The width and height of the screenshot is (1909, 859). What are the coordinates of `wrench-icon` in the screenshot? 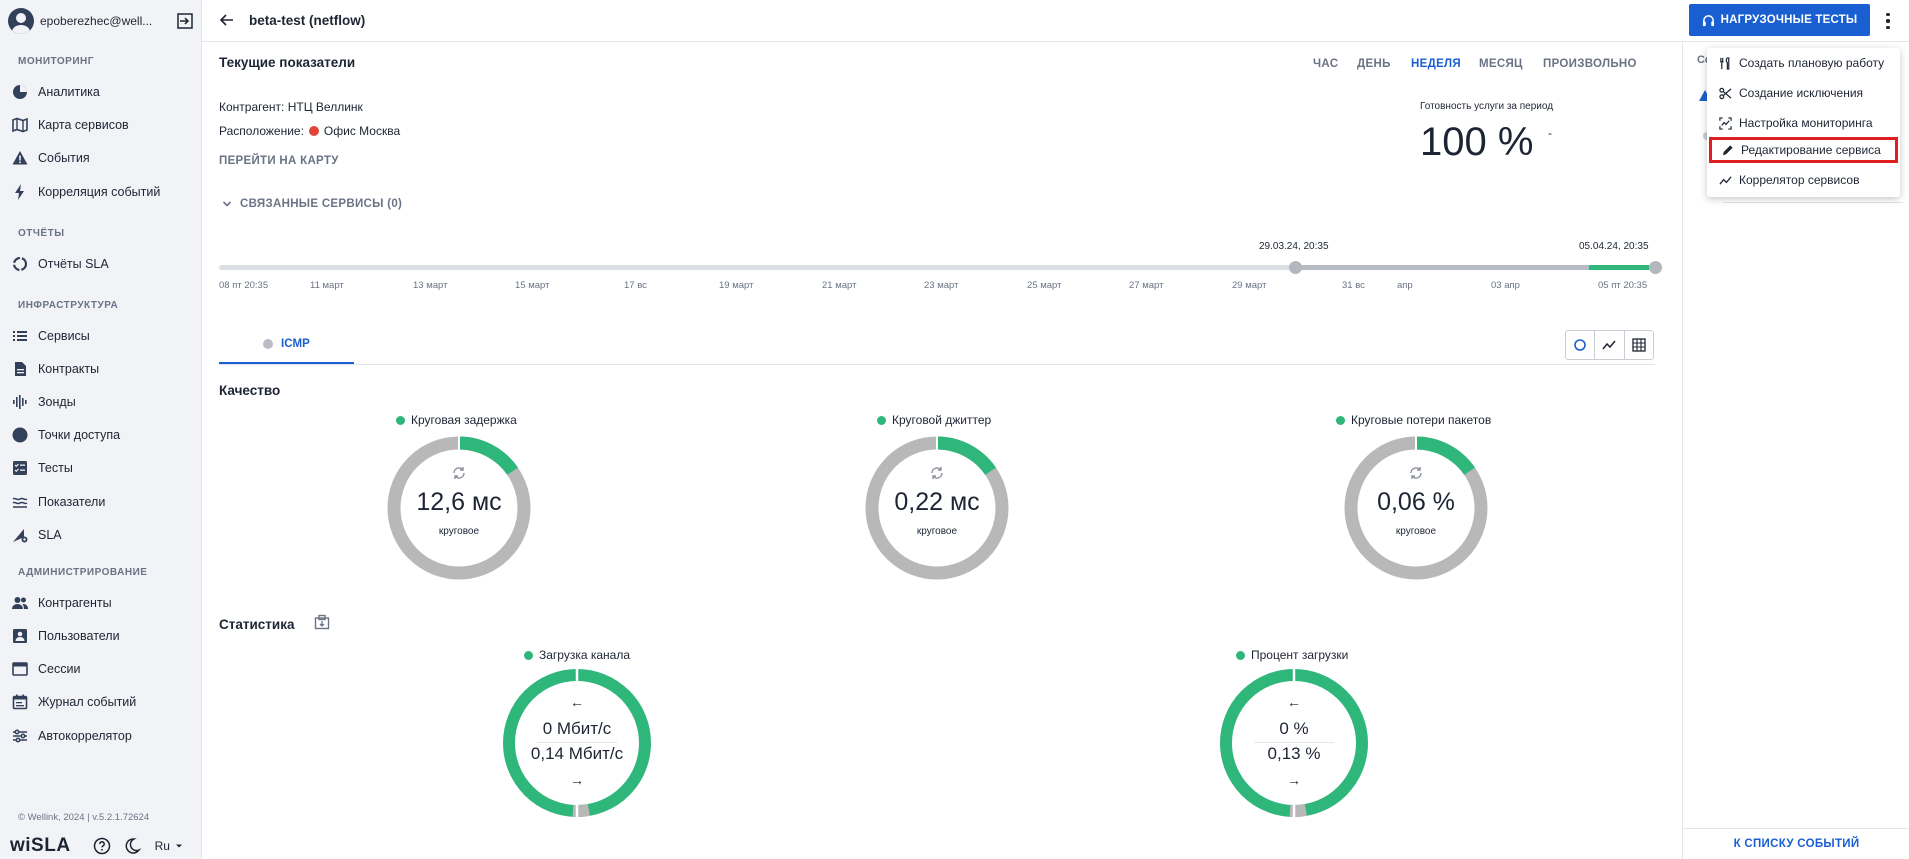 It's located at (1725, 63).